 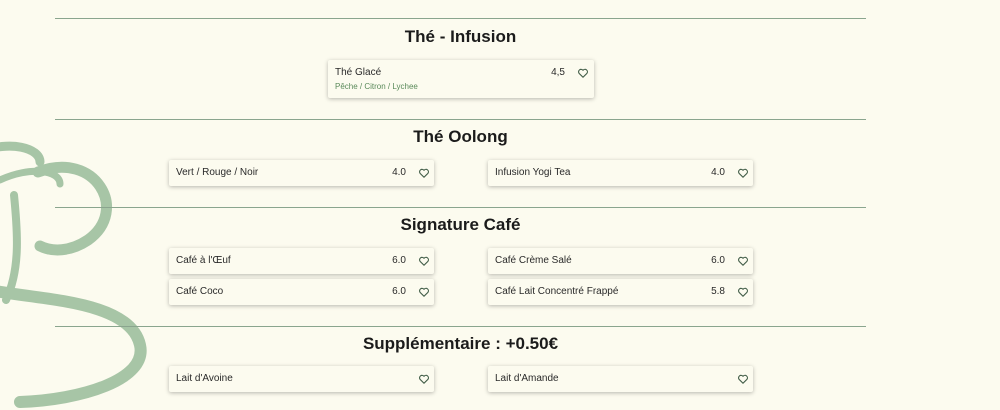 What do you see at coordinates (461, 79) in the screenshot?
I see `menu-item-the-glace: Thé Glacé 4,5 Pêche / Citron / Lychee` at bounding box center [461, 79].